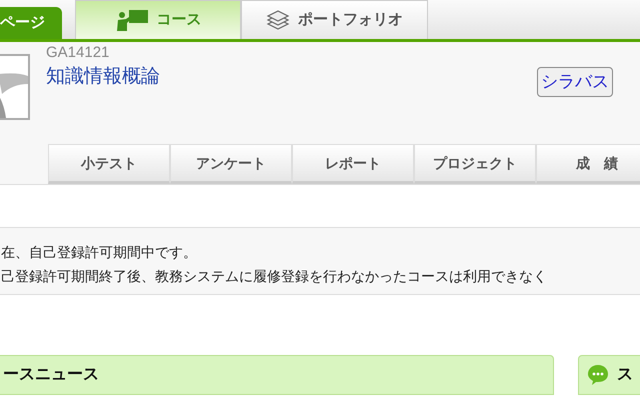 Image resolution: width=640 pixels, height=400 pixels. Describe the element at coordinates (158, 19) in the screenshot. I see `nav-tab: コース` at that location.